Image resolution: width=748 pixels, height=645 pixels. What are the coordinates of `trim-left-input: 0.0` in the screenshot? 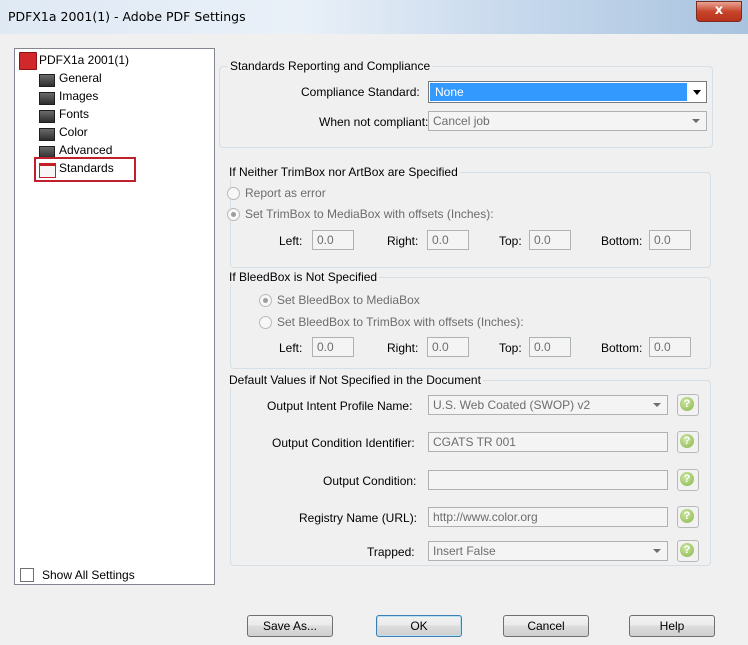 It's located at (333, 240).